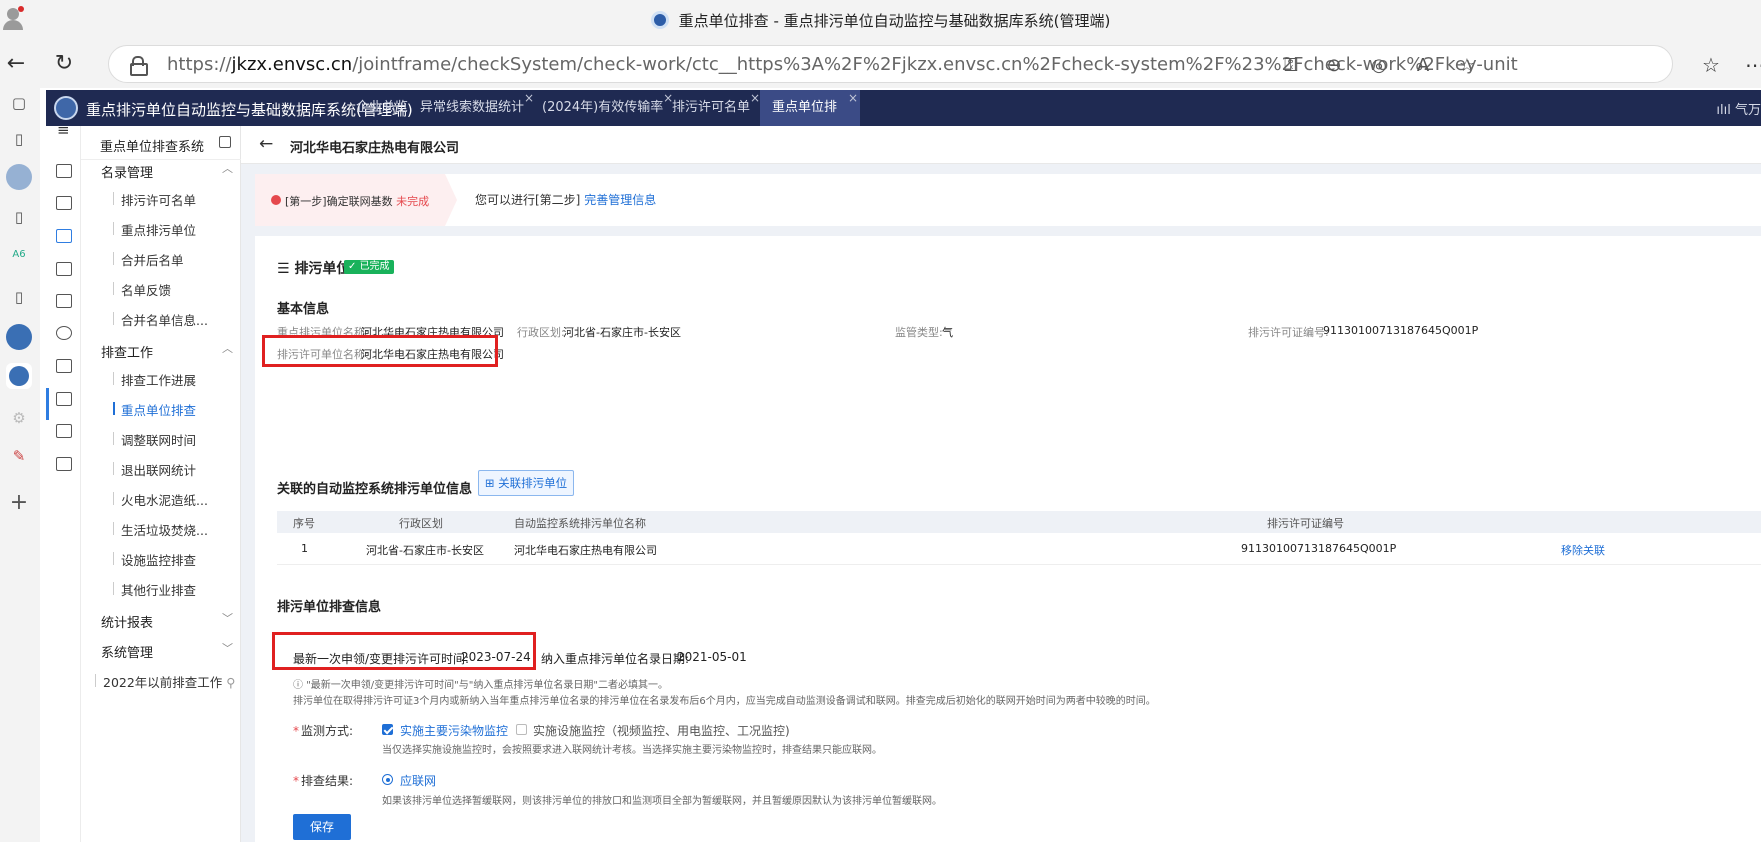 The height and width of the screenshot is (856, 1761). I want to click on method-pollutant-checkbox, so click(387, 729).